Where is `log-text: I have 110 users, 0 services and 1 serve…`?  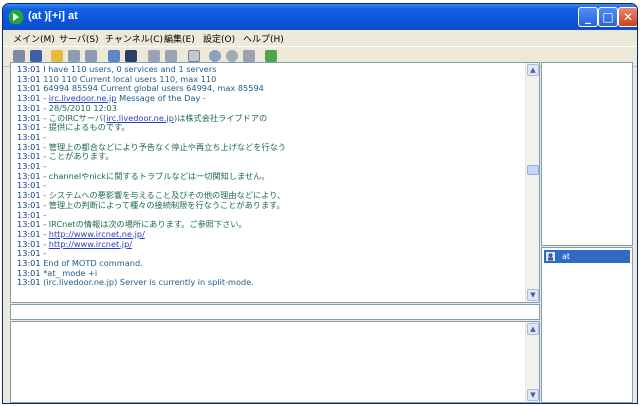 log-text: I have 110 users, 0 services and 1 serve… is located at coordinates (130, 69).